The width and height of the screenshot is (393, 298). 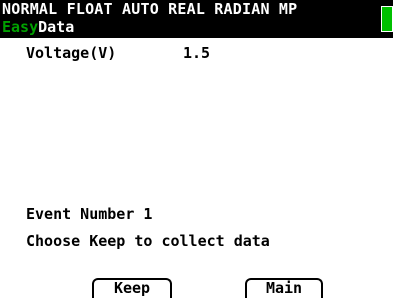 What do you see at coordinates (284, 288) in the screenshot?
I see `main-button: Main` at bounding box center [284, 288].